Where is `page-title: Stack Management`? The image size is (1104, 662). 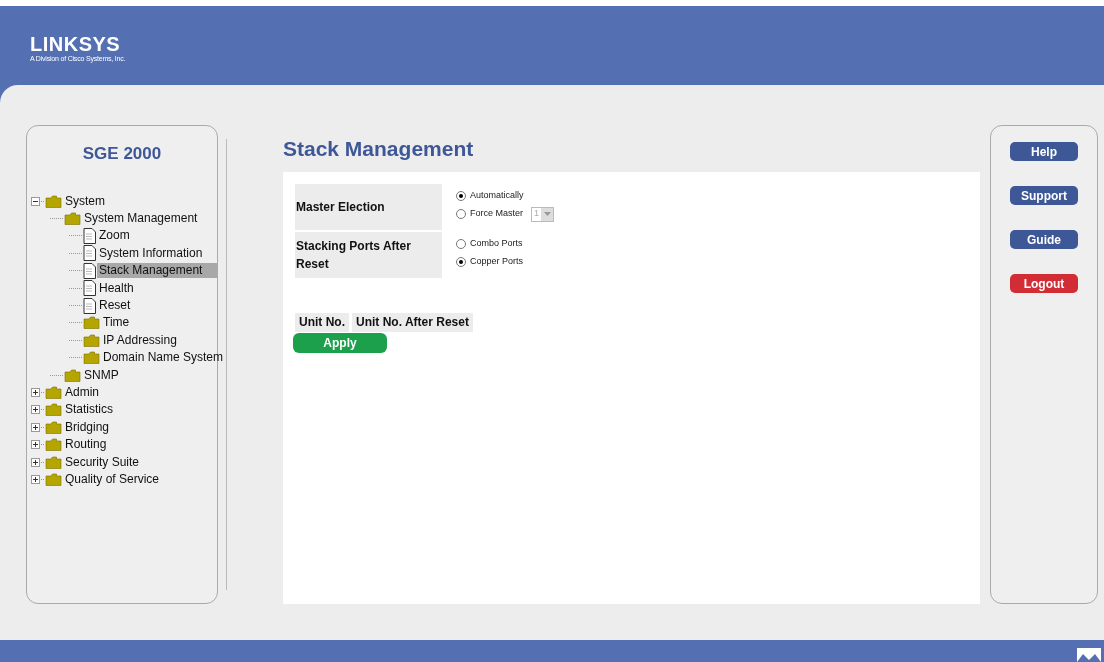 page-title: Stack Management is located at coordinates (379, 149).